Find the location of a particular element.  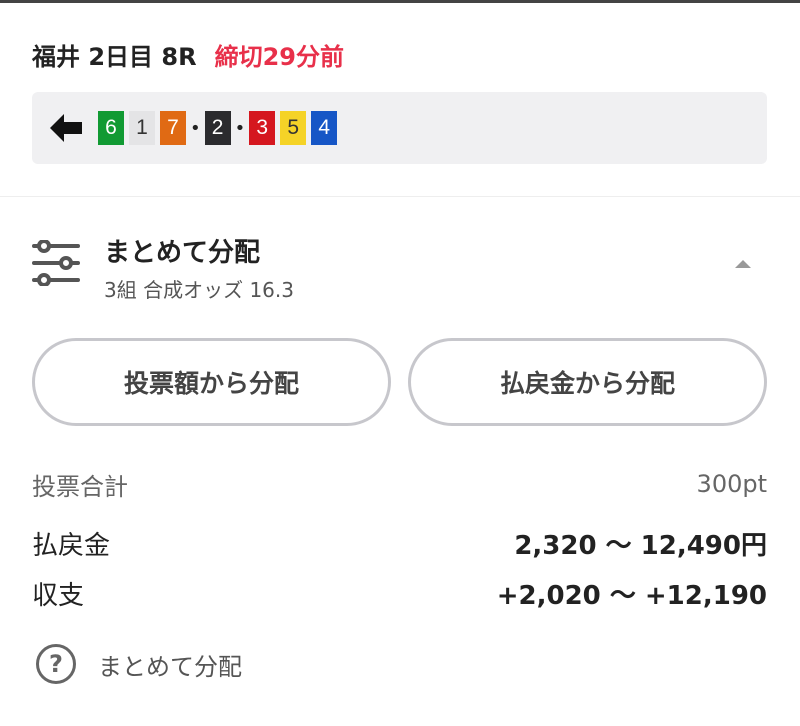

arrow-left-icon is located at coordinates (66, 128).